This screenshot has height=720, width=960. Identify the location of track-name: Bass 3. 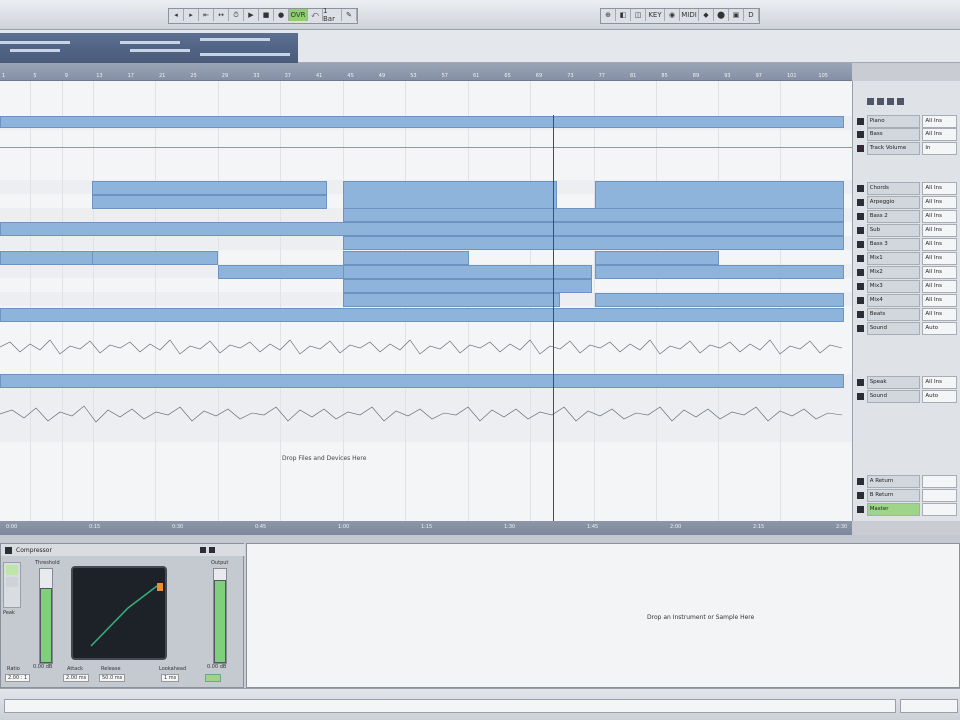
(893, 244).